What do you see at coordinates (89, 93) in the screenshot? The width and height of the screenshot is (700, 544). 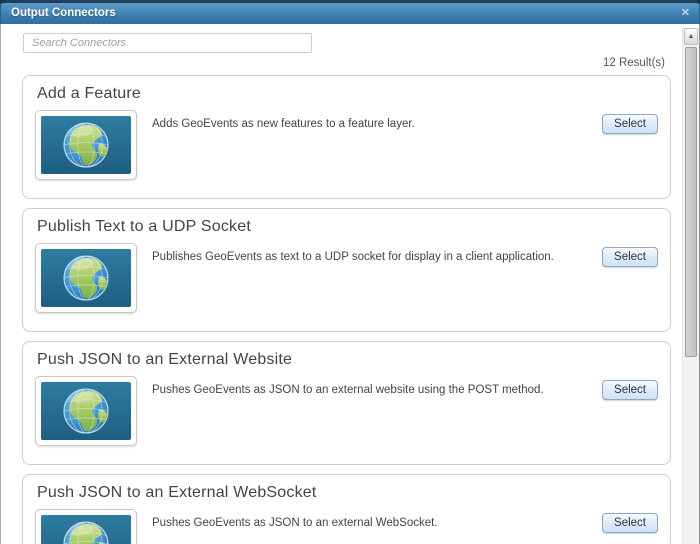 I see `connector-title: Add a Feature` at bounding box center [89, 93].